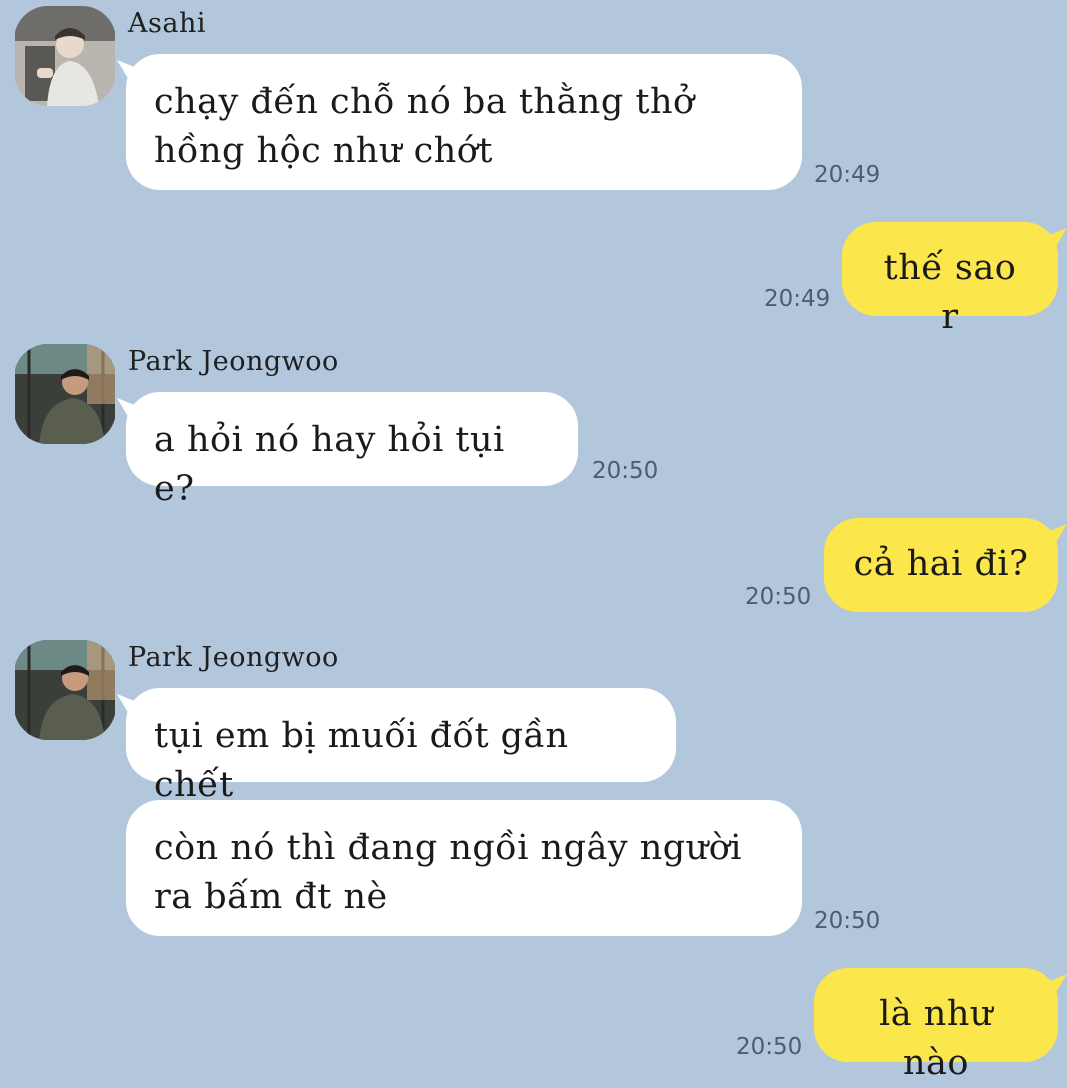  I want to click on message-text-line: còn nó thì đang ngồi ngây người, so click(448, 848).